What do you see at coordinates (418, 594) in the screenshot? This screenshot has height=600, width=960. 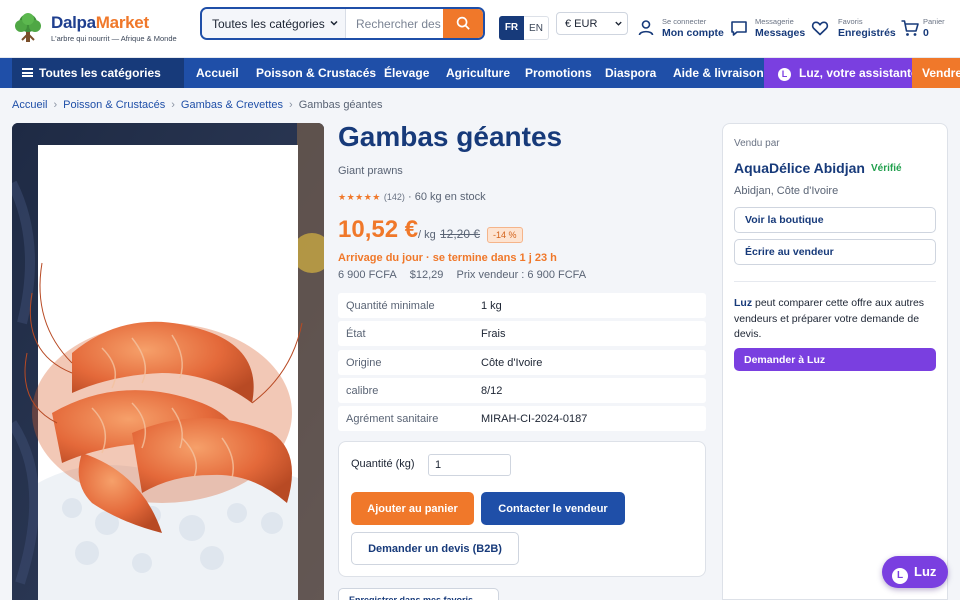 I see `save-favorites-button: Enregistrer dans mes favoris` at bounding box center [418, 594].